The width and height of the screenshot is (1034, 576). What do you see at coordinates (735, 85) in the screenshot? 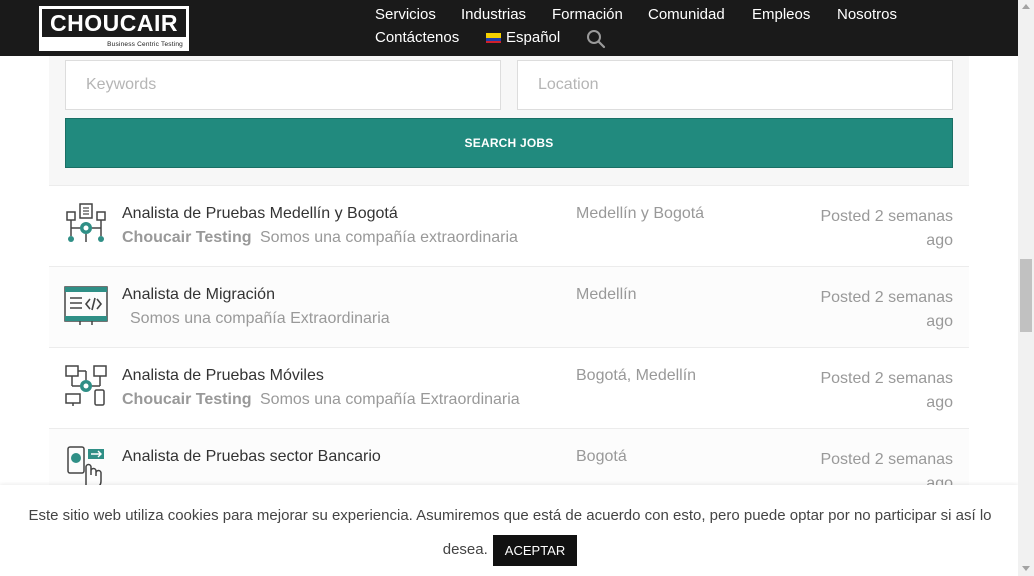
I see `location-input: Location` at bounding box center [735, 85].